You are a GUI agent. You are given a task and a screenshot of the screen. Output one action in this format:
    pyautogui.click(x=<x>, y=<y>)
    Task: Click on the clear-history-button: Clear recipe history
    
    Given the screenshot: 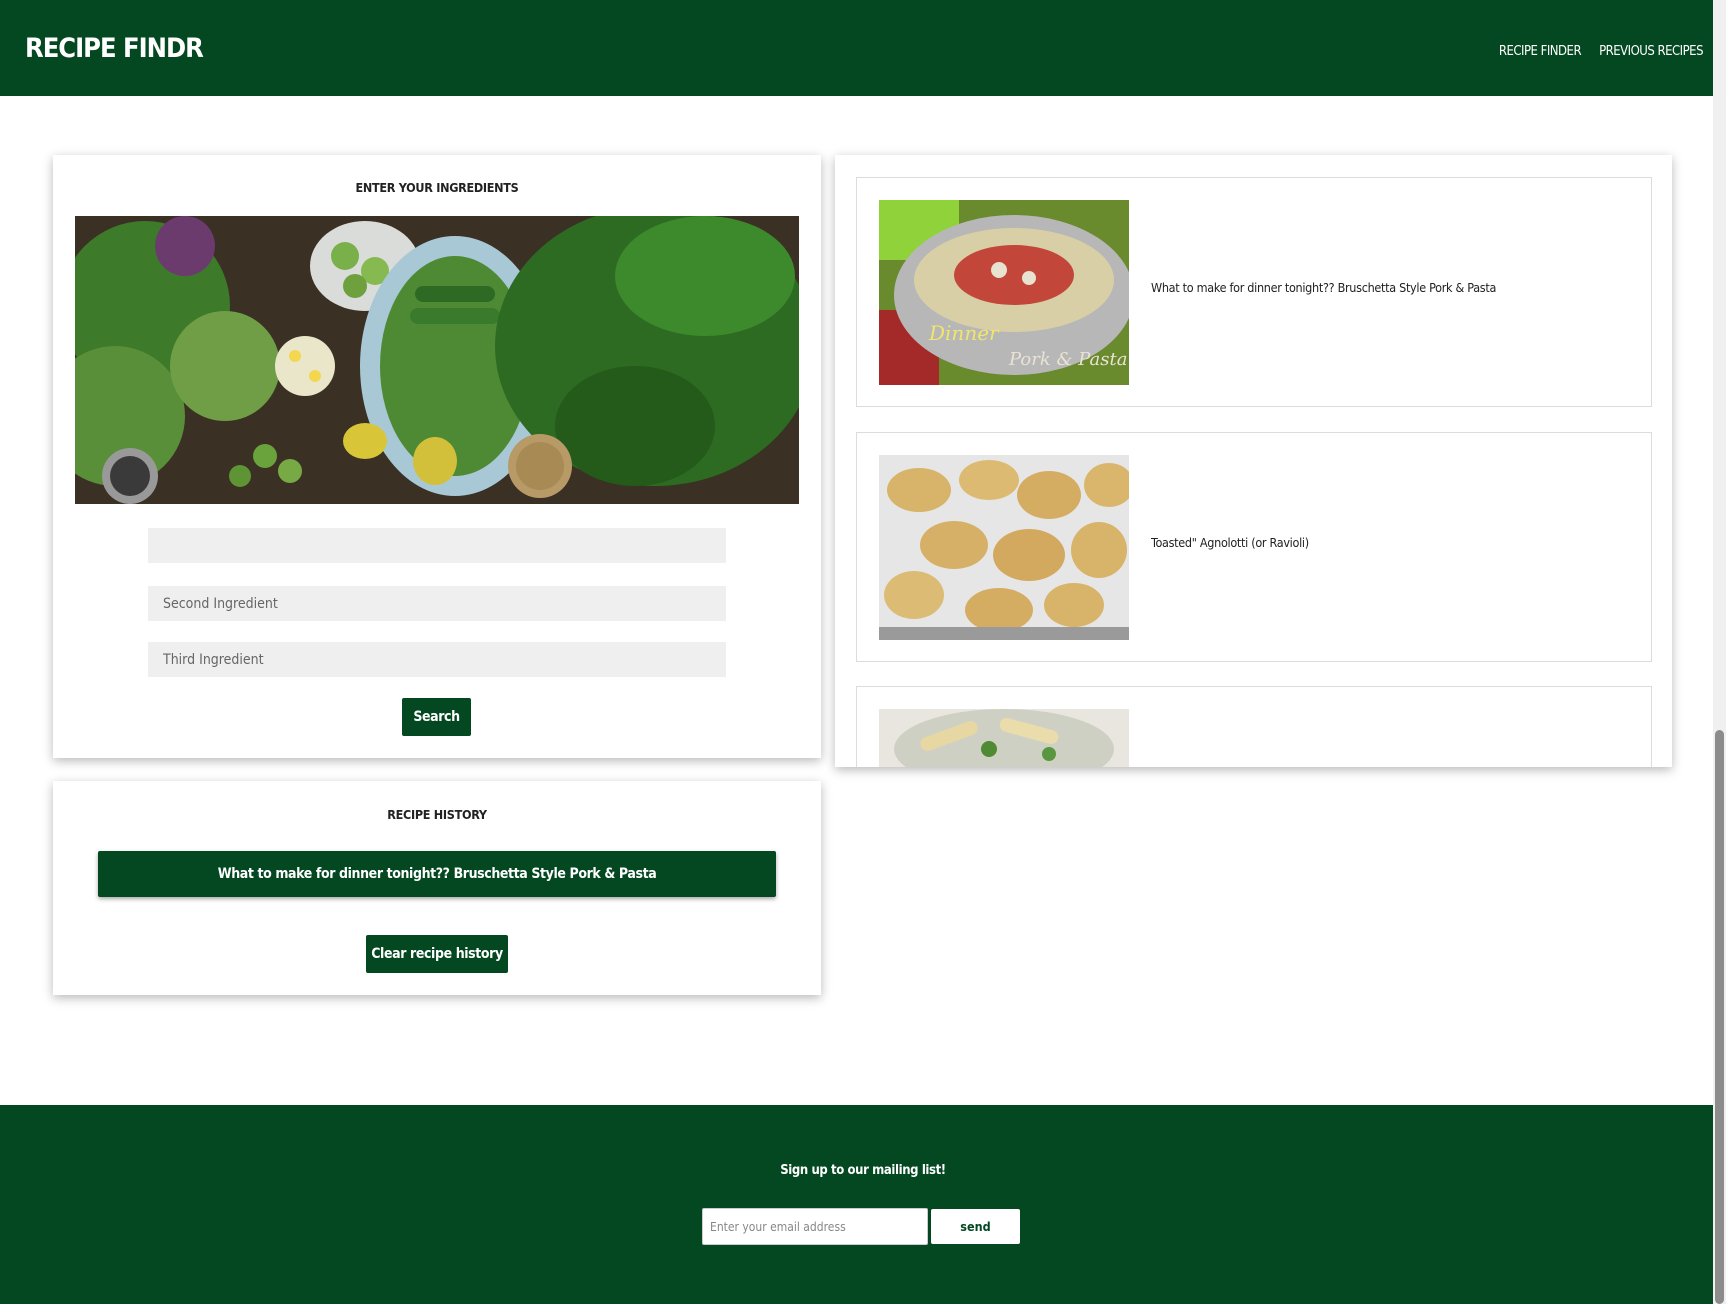 What is the action you would take?
    pyautogui.click(x=437, y=954)
    